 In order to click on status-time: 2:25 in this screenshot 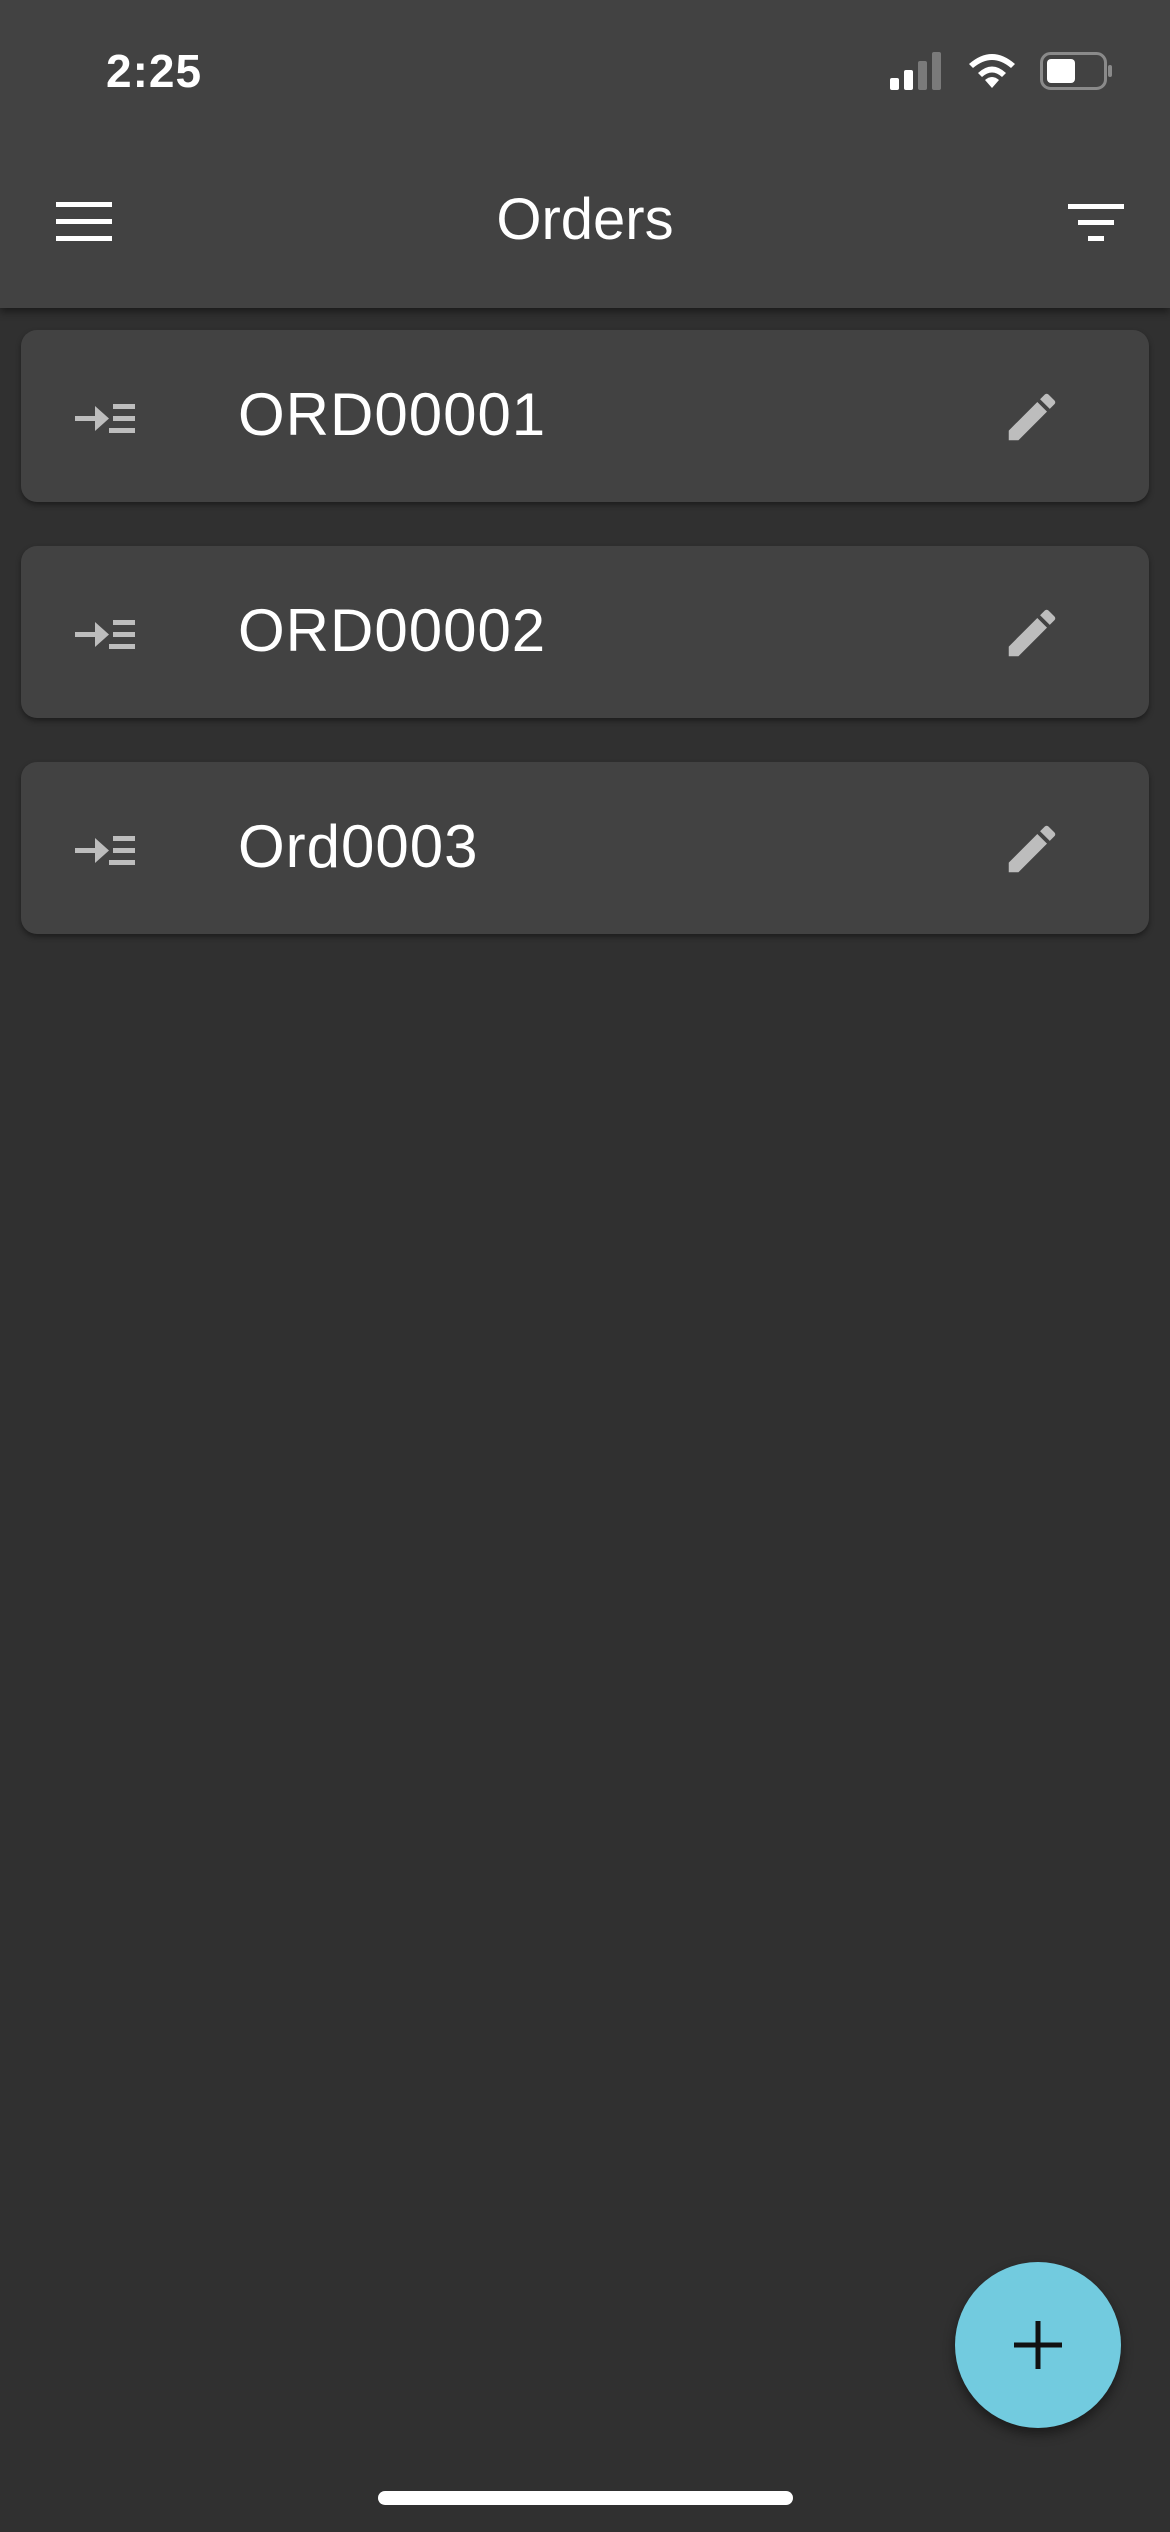, I will do `click(154, 71)`.